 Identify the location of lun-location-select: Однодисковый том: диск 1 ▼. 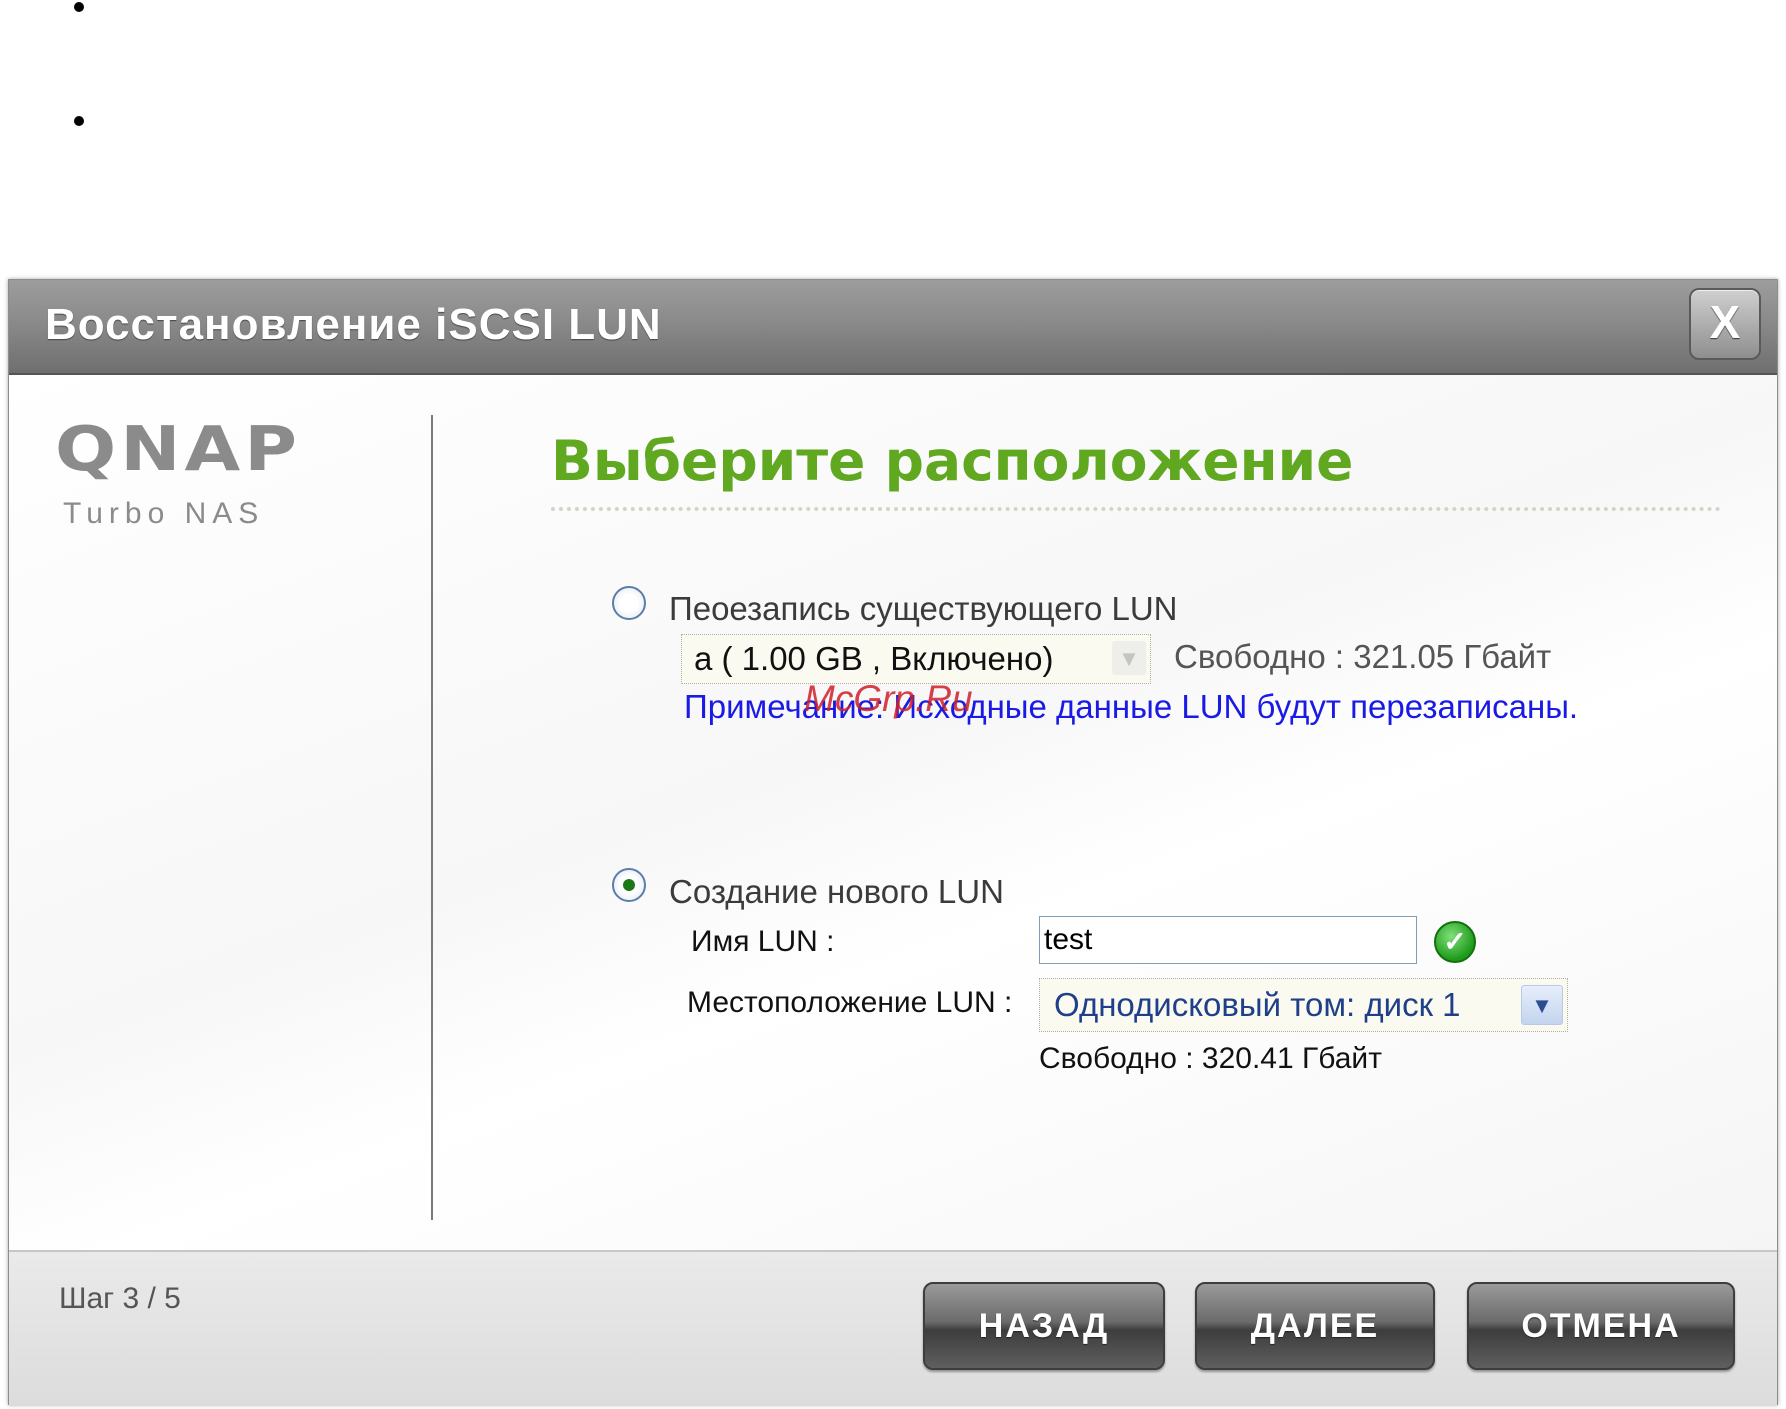
(1303, 1005).